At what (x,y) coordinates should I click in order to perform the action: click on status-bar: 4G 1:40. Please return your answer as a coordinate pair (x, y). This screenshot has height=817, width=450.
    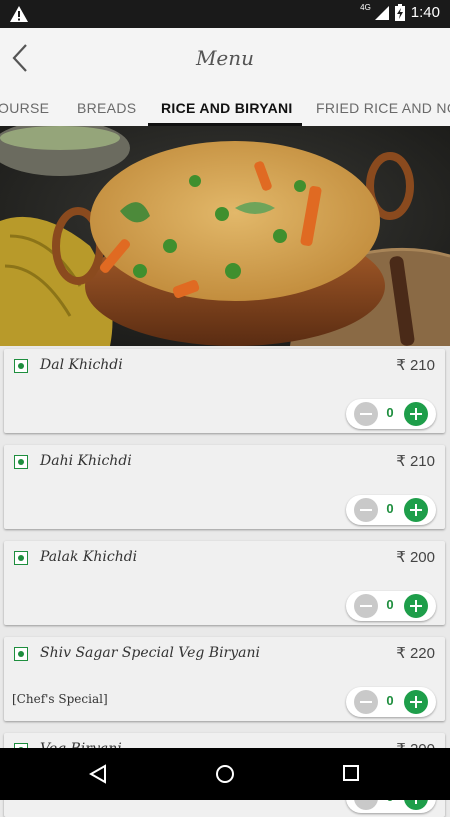
    Looking at the image, I should click on (225, 14).